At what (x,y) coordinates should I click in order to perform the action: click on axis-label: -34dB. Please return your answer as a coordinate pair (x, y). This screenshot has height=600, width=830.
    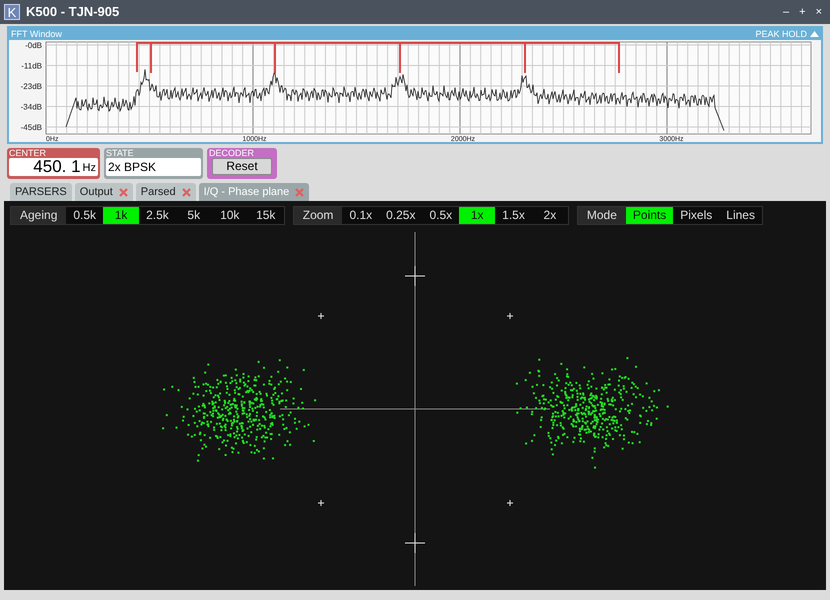
    Looking at the image, I should click on (31, 107).